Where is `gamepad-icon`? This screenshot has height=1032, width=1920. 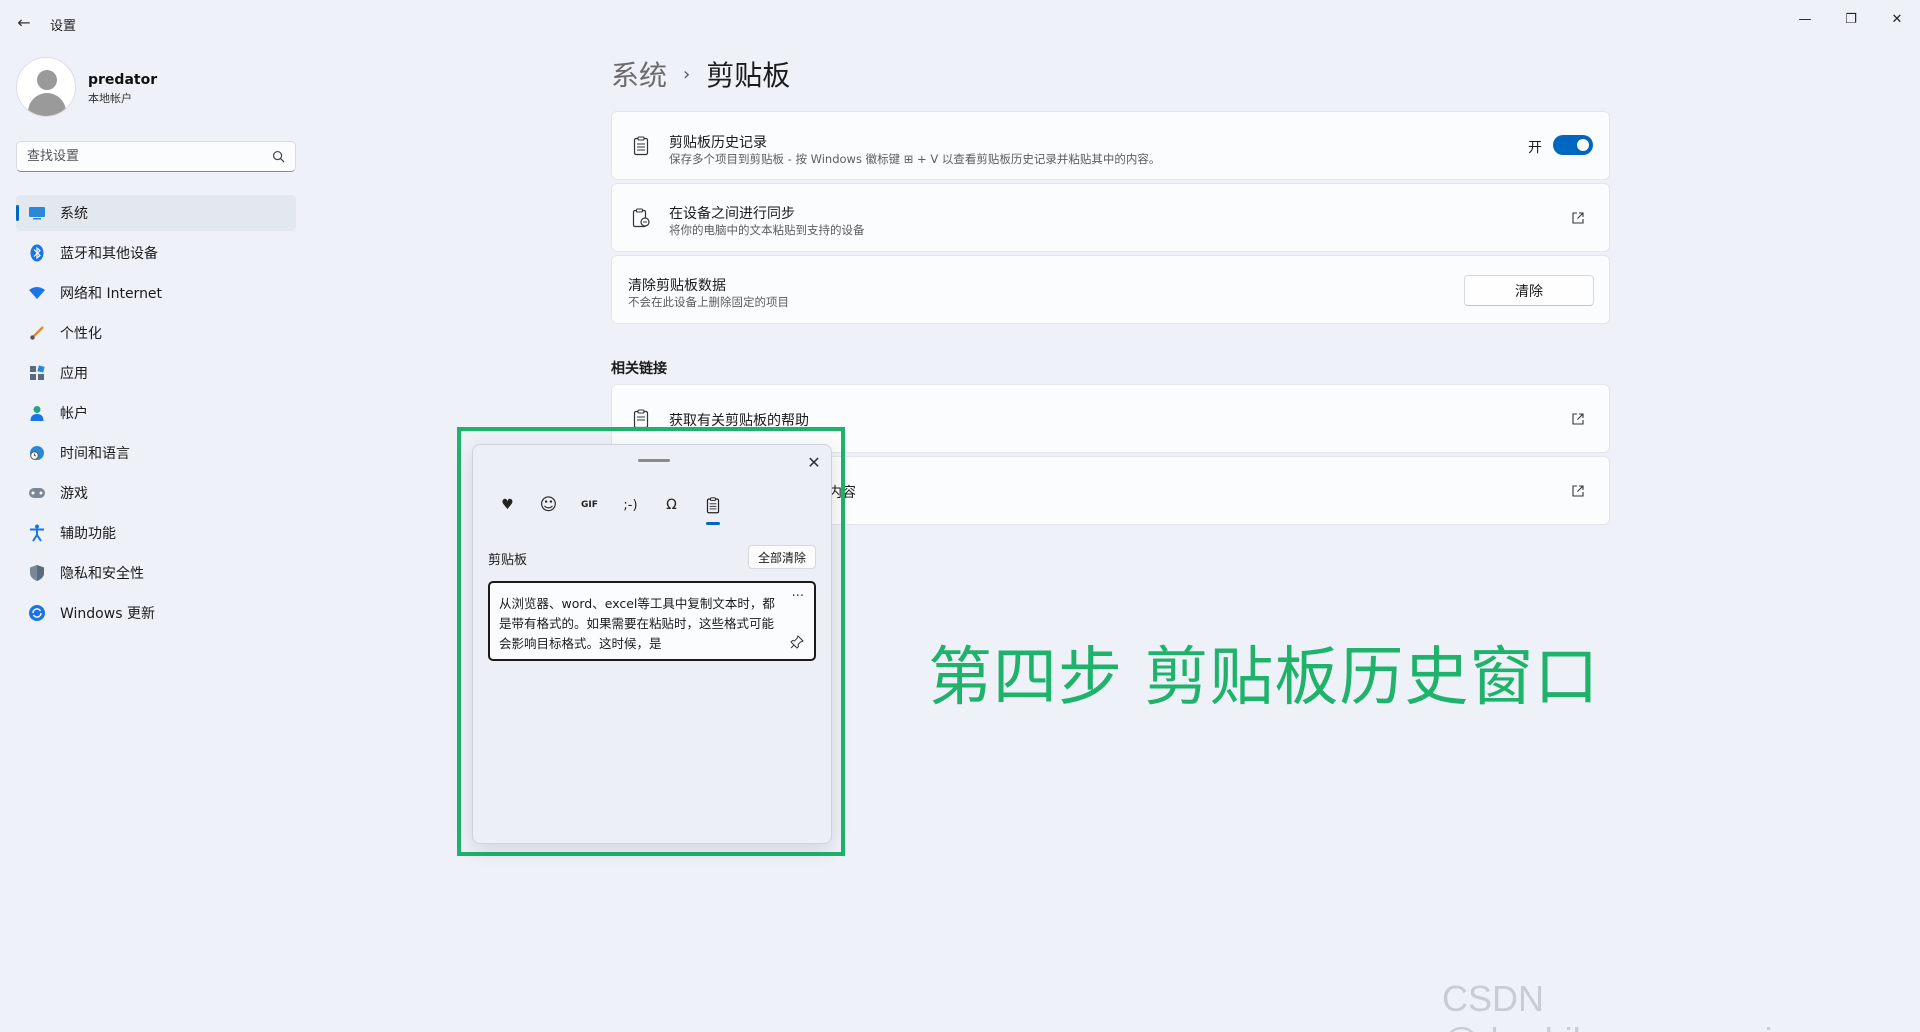
gamepad-icon is located at coordinates (37, 493).